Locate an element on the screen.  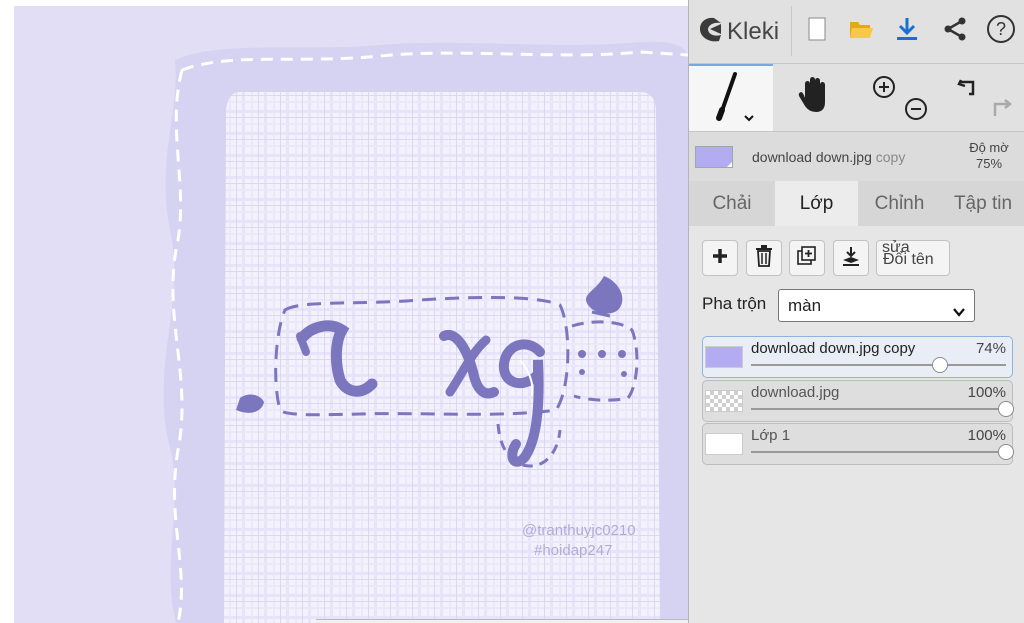
layer-item-lop-1: Lớp 1 100% is located at coordinates (858, 444).